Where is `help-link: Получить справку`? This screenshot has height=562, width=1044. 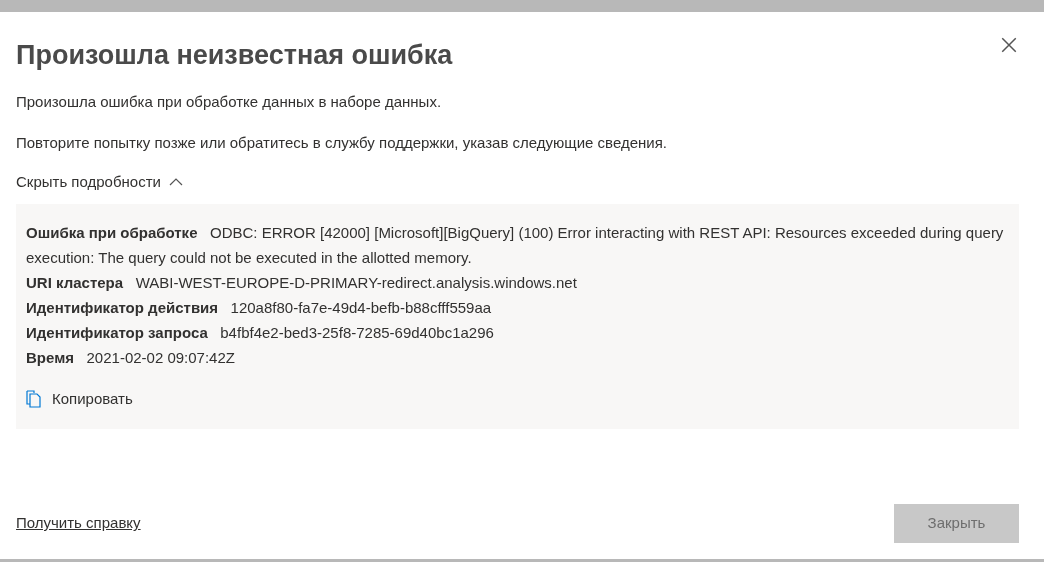
help-link: Получить справку is located at coordinates (78, 523).